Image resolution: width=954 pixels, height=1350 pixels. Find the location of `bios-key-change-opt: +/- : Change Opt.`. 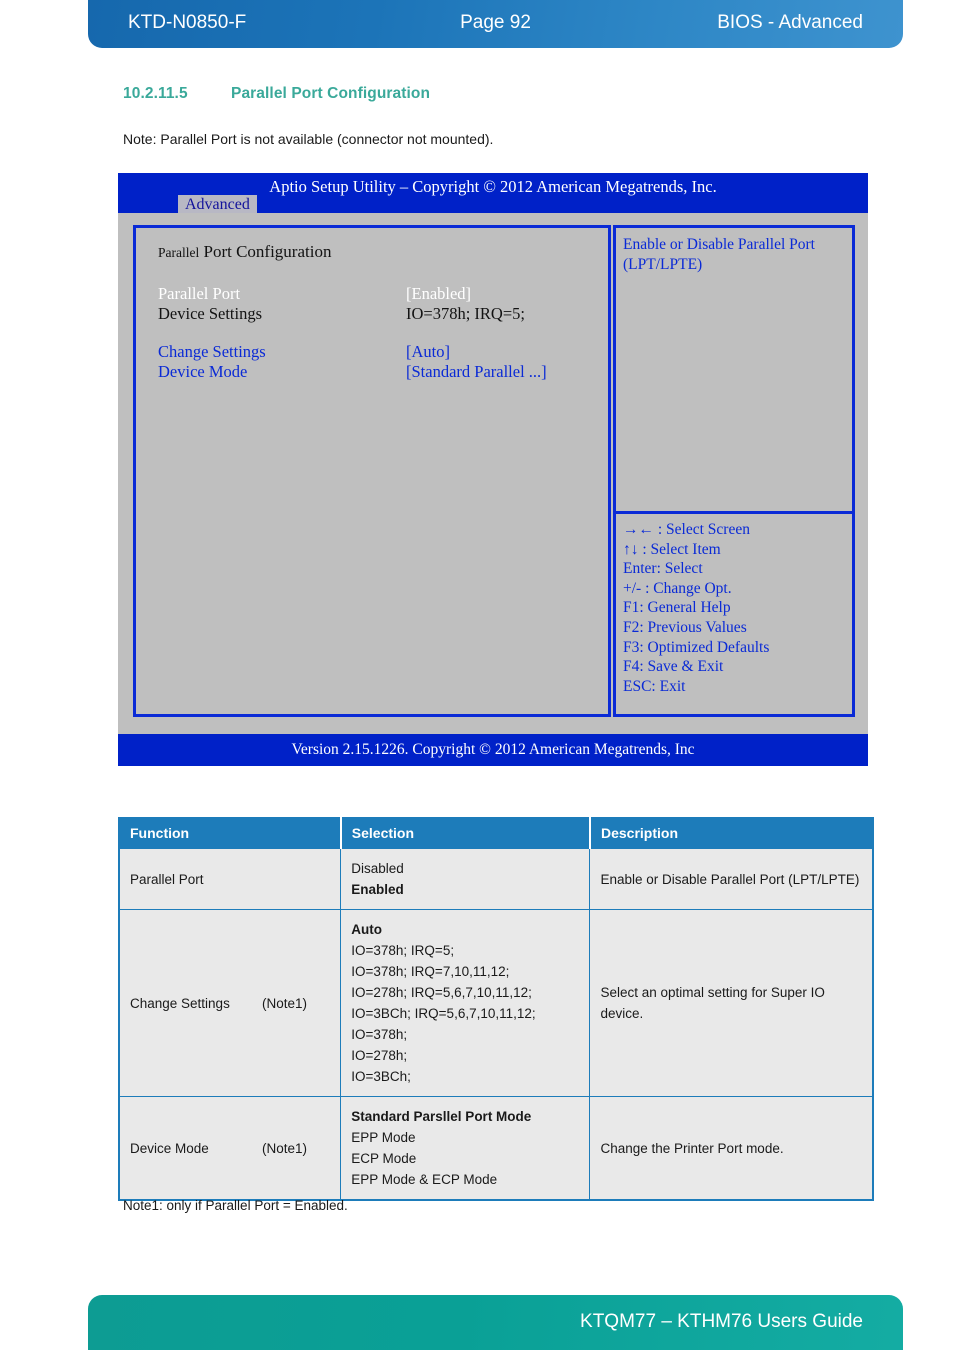

bios-key-change-opt: +/- : Change Opt. is located at coordinates (677, 588).